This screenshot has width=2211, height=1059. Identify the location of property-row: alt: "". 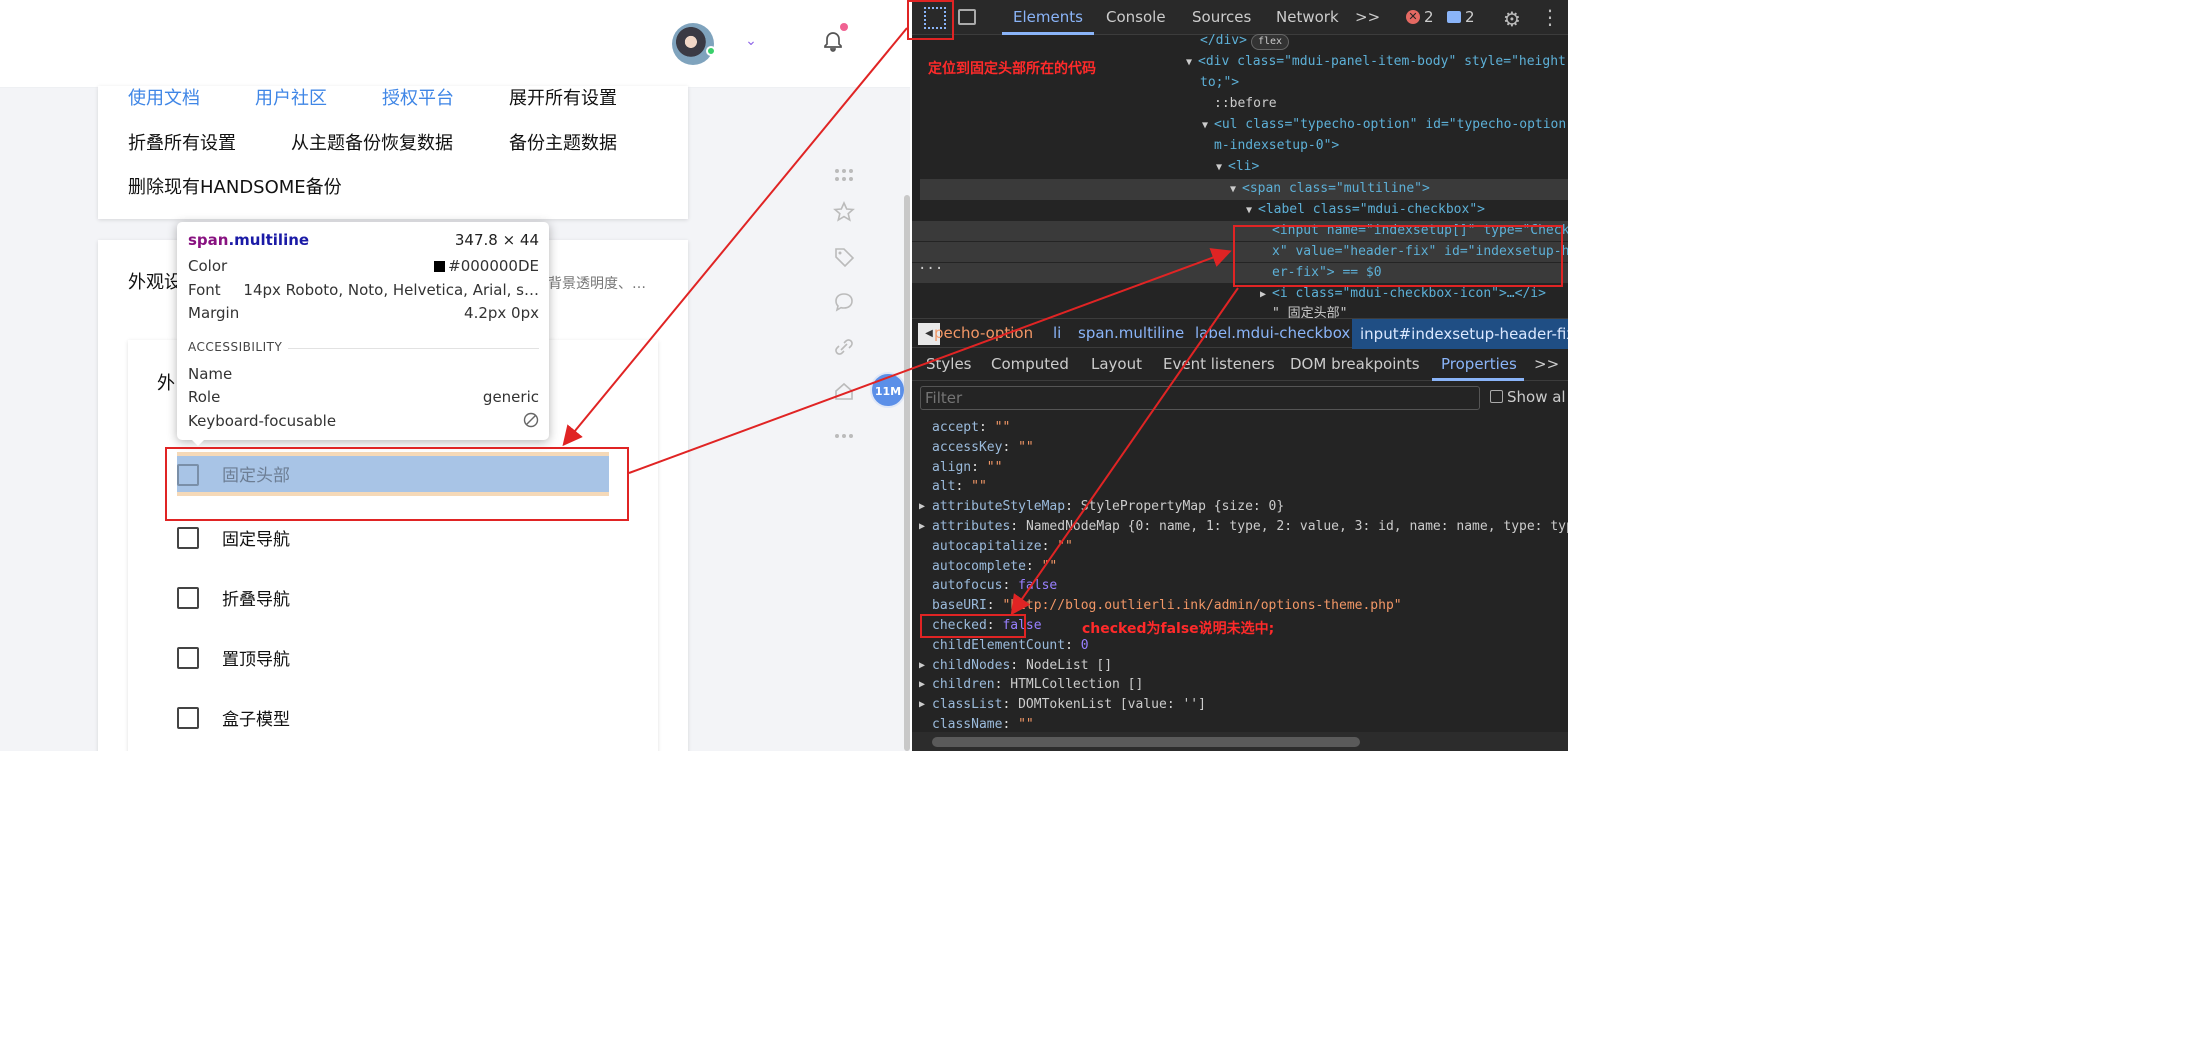
(959, 487).